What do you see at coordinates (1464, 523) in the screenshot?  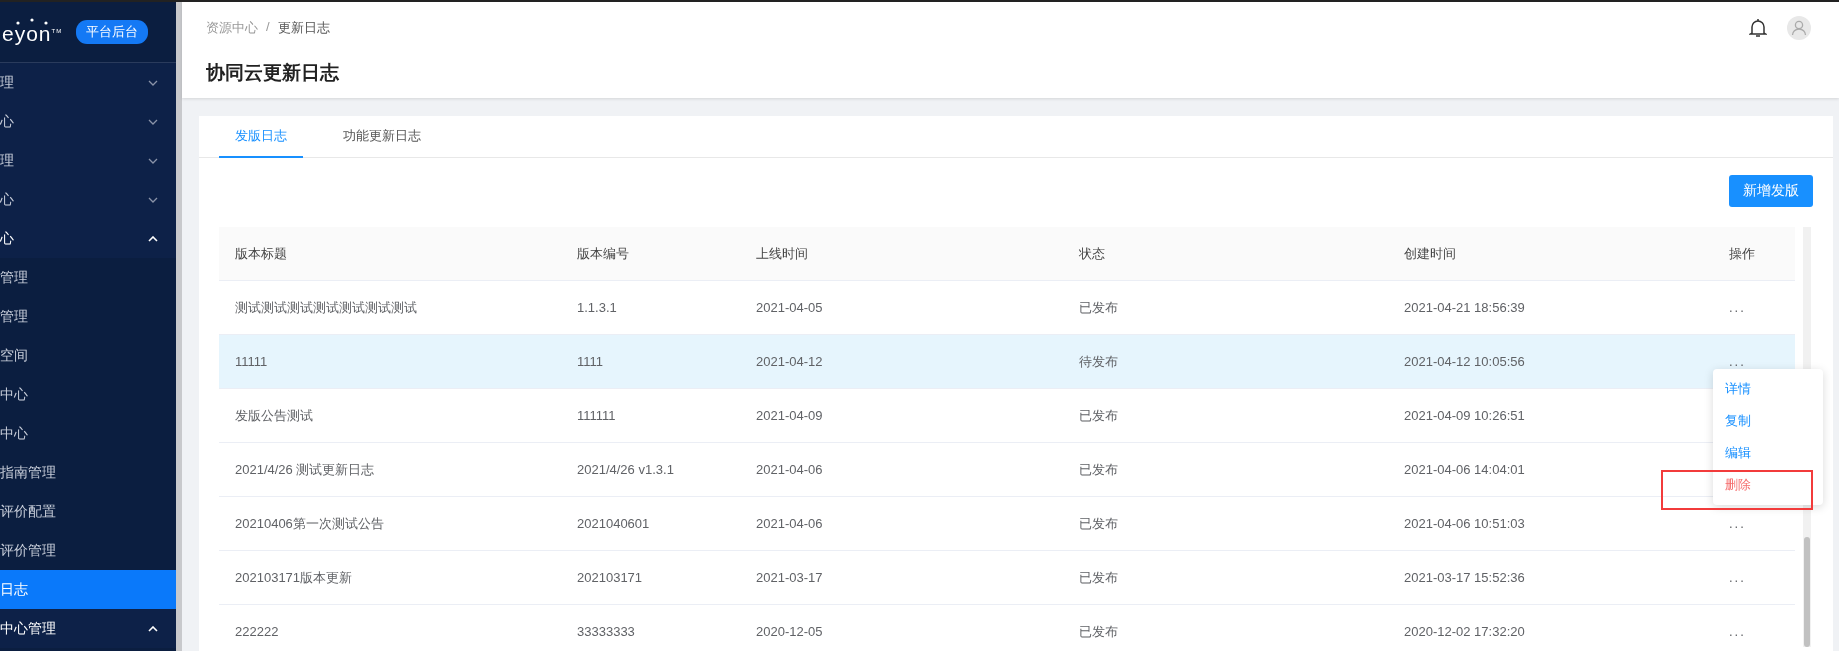 I see `table-cell-text: 2021-04-06 10:51:03` at bounding box center [1464, 523].